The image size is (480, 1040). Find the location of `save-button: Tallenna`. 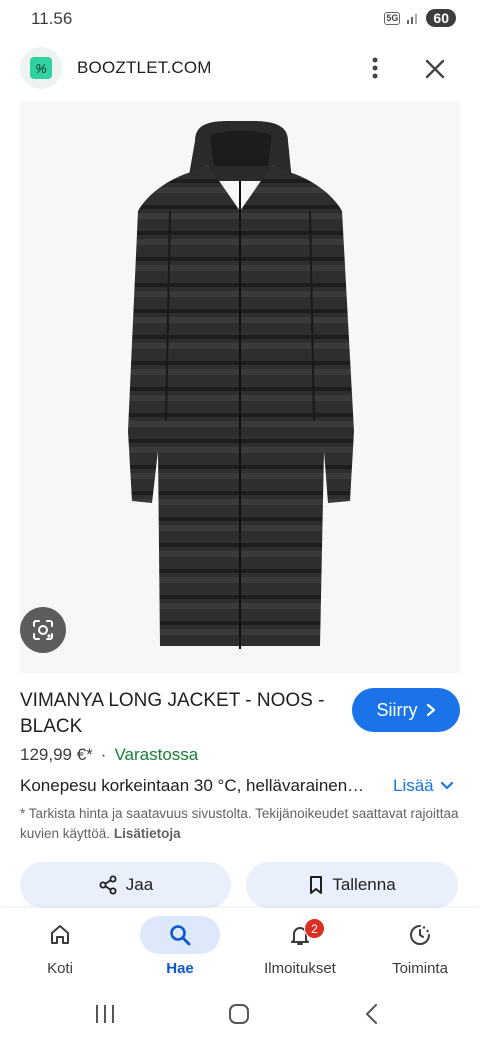

save-button: Tallenna is located at coordinates (352, 885).